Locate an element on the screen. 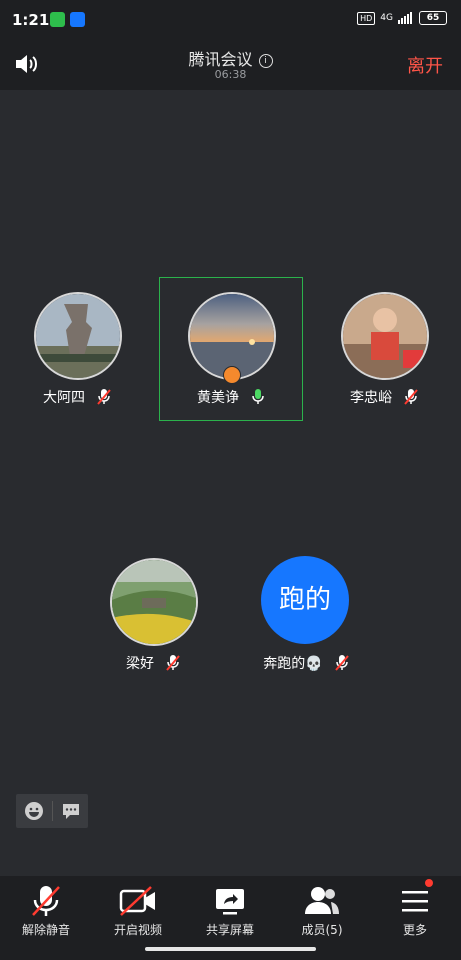 Image resolution: width=461 pixels, height=960 pixels. battery-level: 65 is located at coordinates (433, 18).